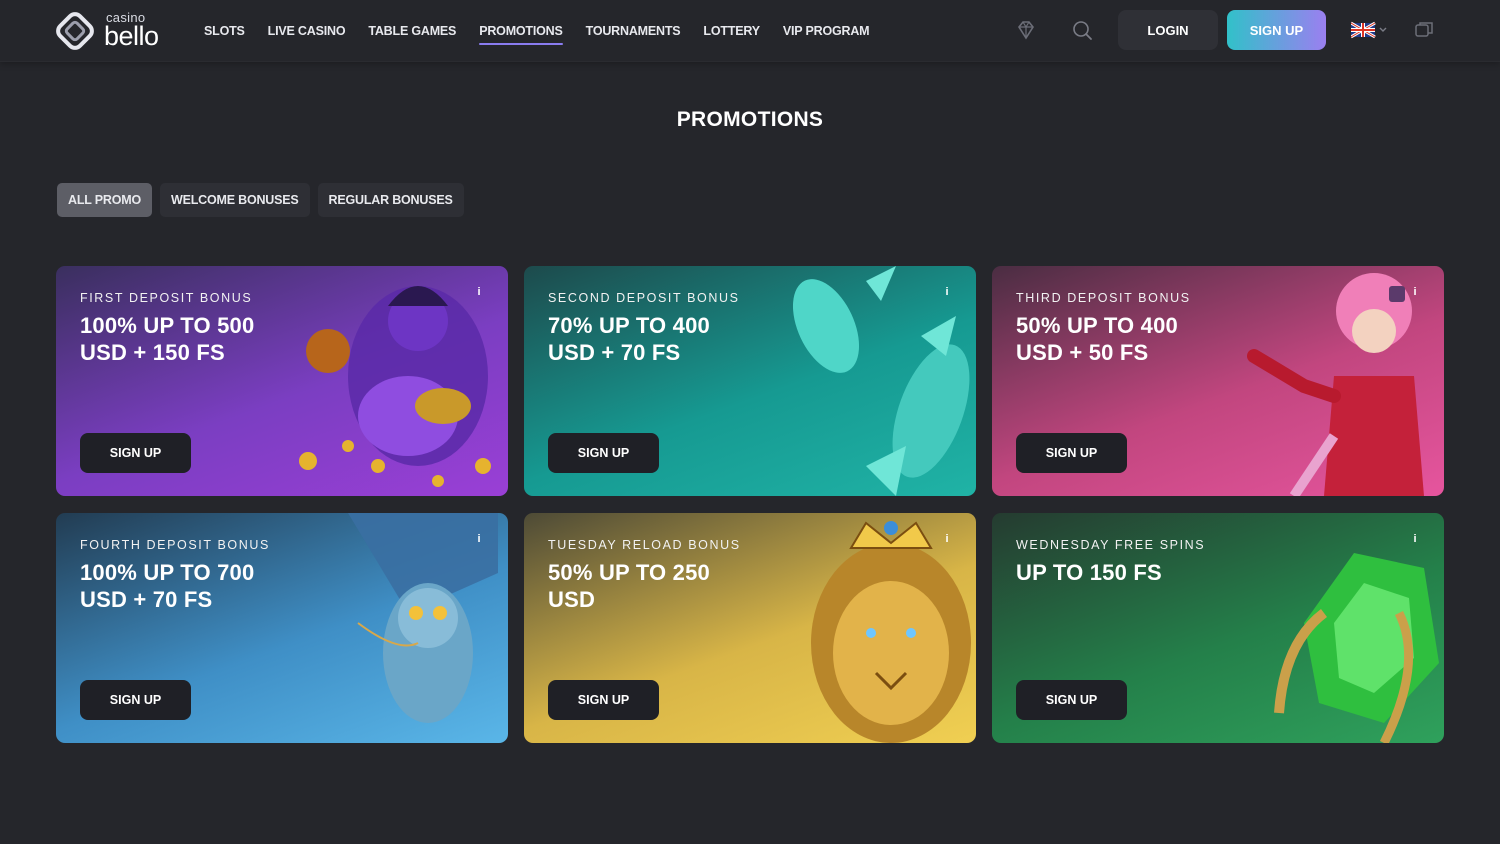  What do you see at coordinates (663, 586) in the screenshot?
I see `promo-title: 50% UP TO 250 USD` at bounding box center [663, 586].